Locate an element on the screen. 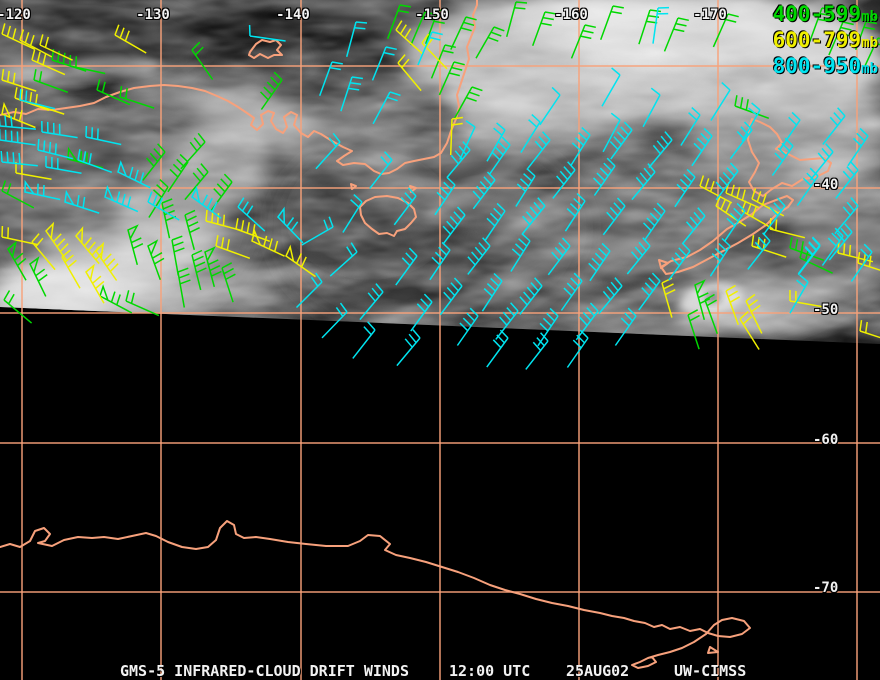 The width and height of the screenshot is (880, 680). latitude-label: -60 is located at coordinates (826, 440).